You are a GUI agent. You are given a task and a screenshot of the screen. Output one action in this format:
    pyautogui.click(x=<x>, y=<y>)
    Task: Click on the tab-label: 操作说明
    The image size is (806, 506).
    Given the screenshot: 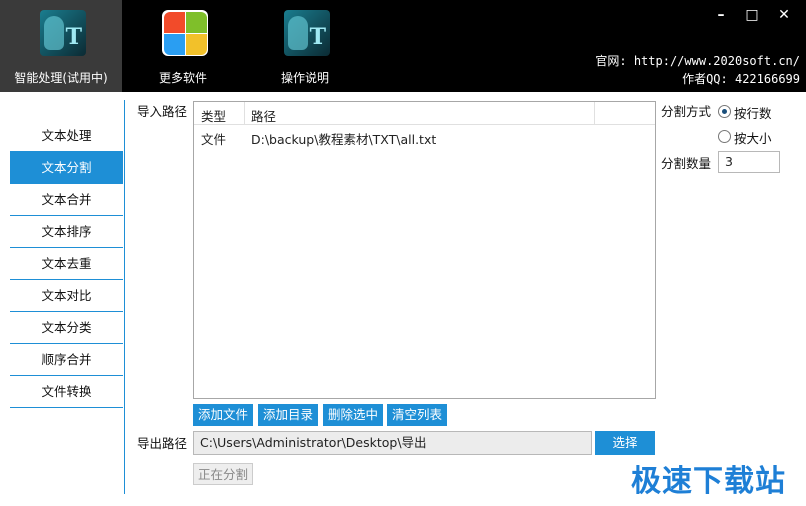 What is the action you would take?
    pyautogui.click(x=304, y=78)
    